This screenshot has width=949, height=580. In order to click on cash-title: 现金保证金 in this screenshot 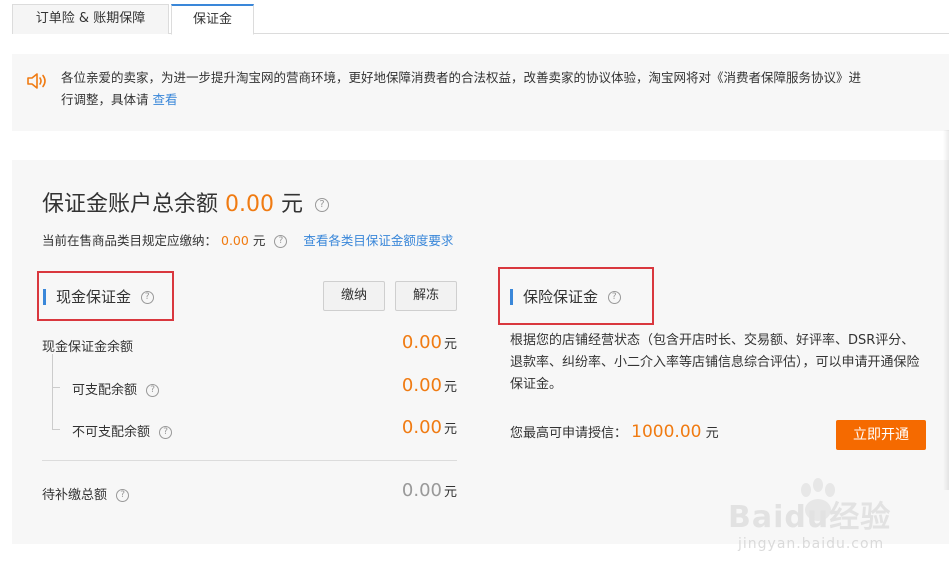, I will do `click(94, 297)`.